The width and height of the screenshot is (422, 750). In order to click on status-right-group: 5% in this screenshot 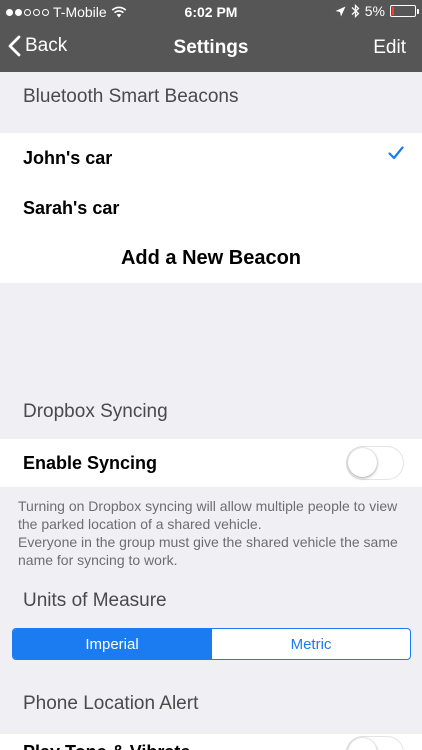, I will do `click(377, 11)`.